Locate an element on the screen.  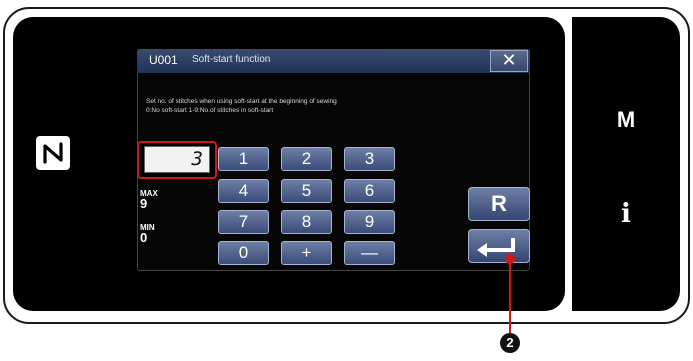
key-7: 7 is located at coordinates (243, 222).